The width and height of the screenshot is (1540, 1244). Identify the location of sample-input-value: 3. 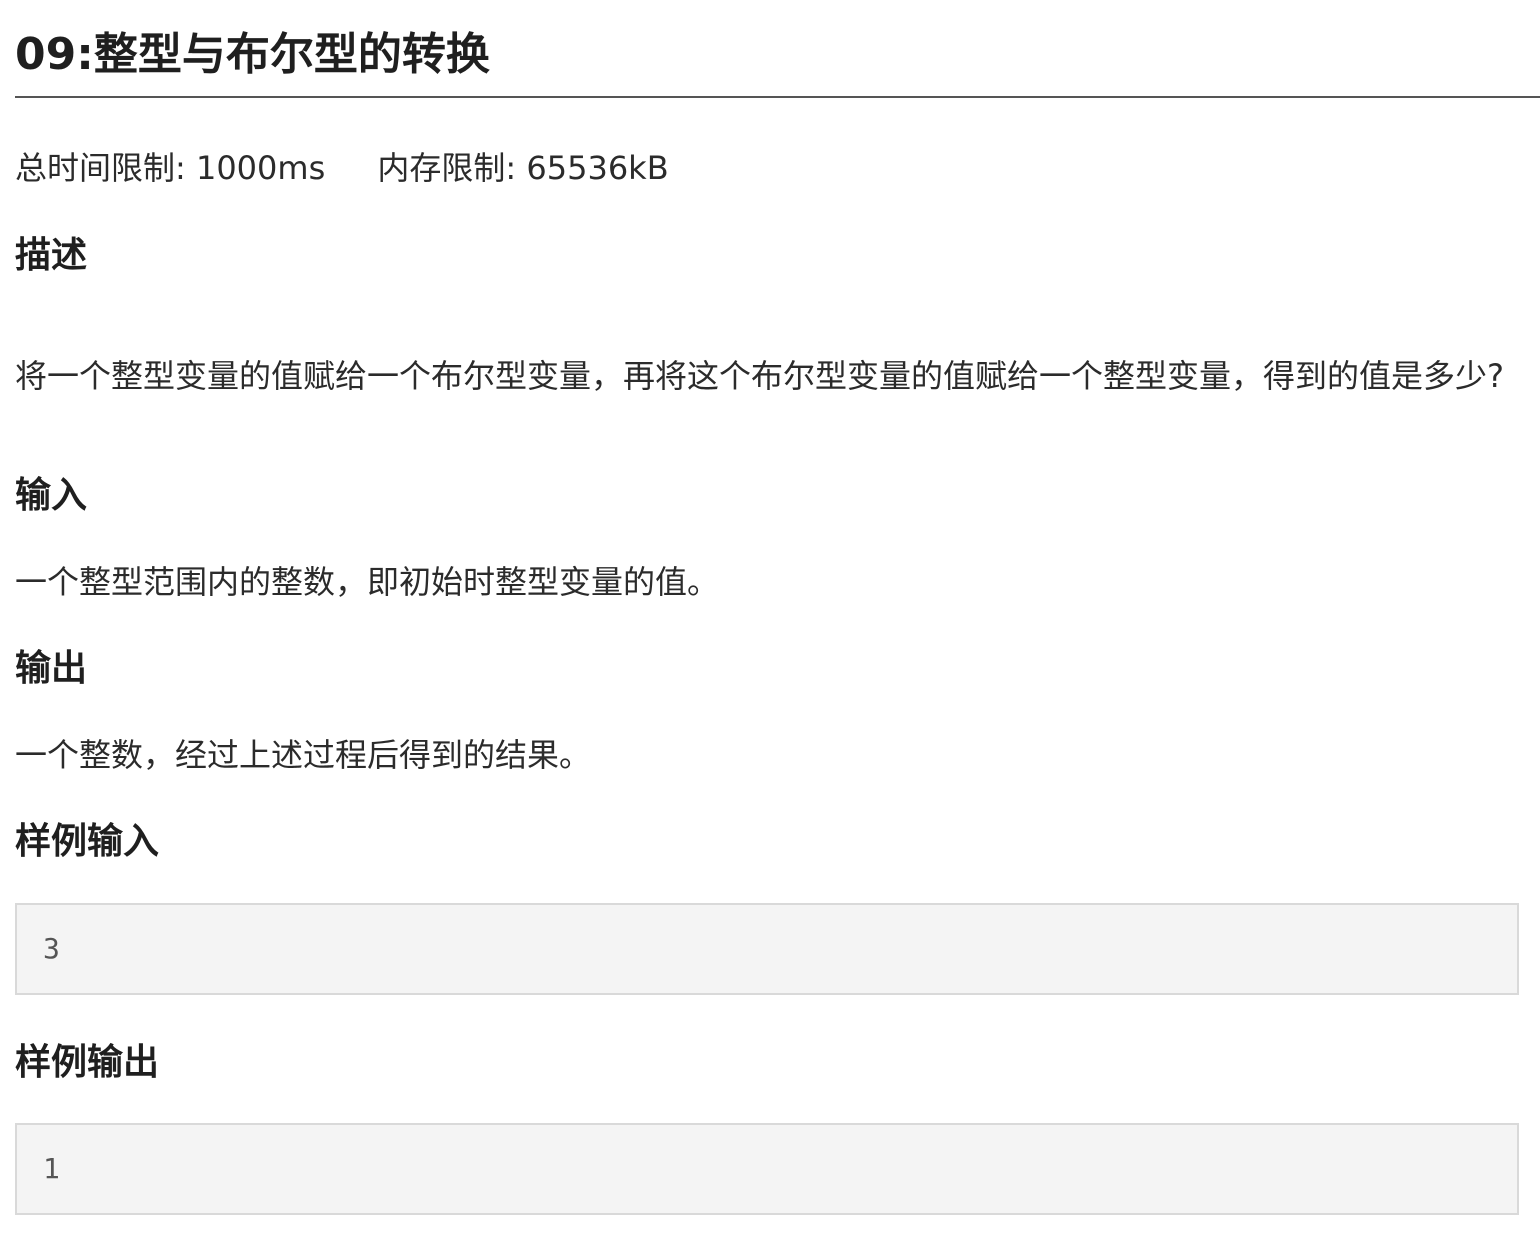
(51, 948).